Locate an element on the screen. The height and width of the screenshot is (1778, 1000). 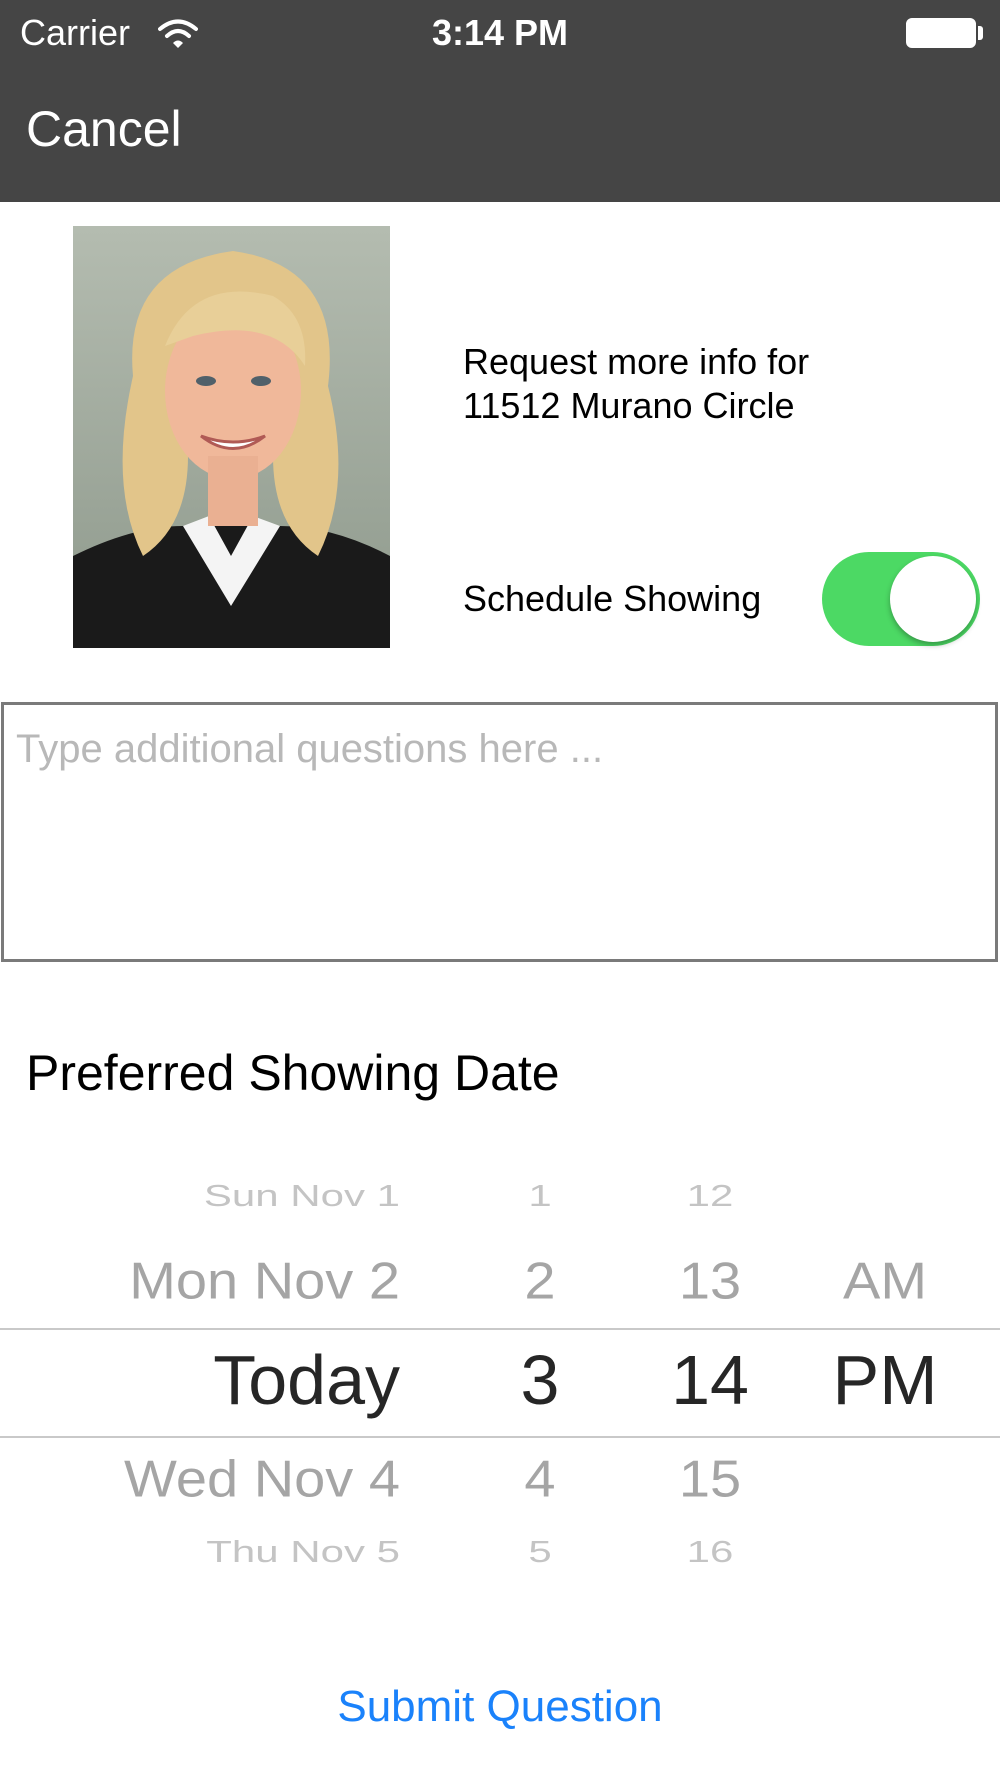
schedule-showing-toggle is located at coordinates (901, 599).